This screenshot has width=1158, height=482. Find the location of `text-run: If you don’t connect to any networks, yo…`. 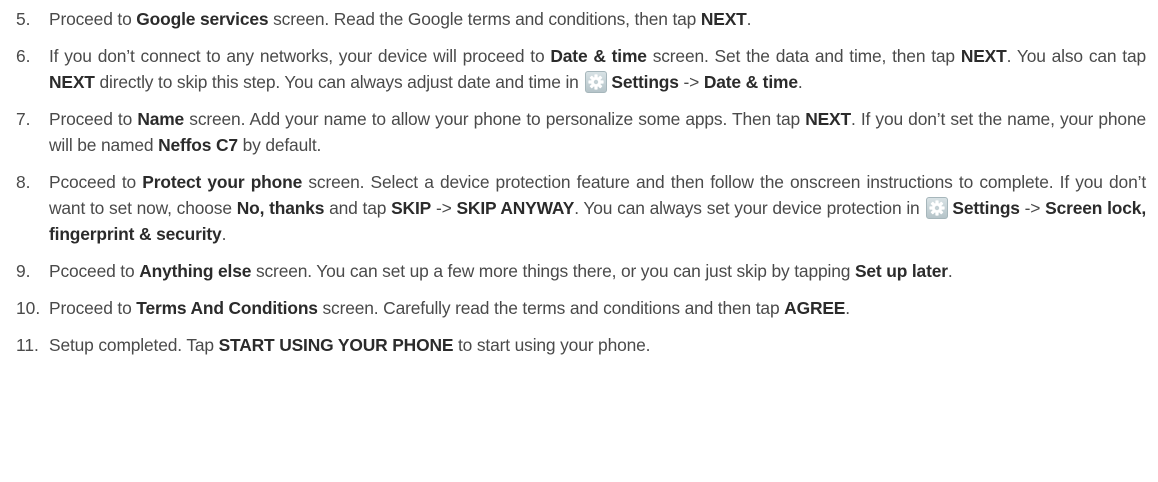

text-run: If you don’t connect to any networks, yo… is located at coordinates (300, 56).